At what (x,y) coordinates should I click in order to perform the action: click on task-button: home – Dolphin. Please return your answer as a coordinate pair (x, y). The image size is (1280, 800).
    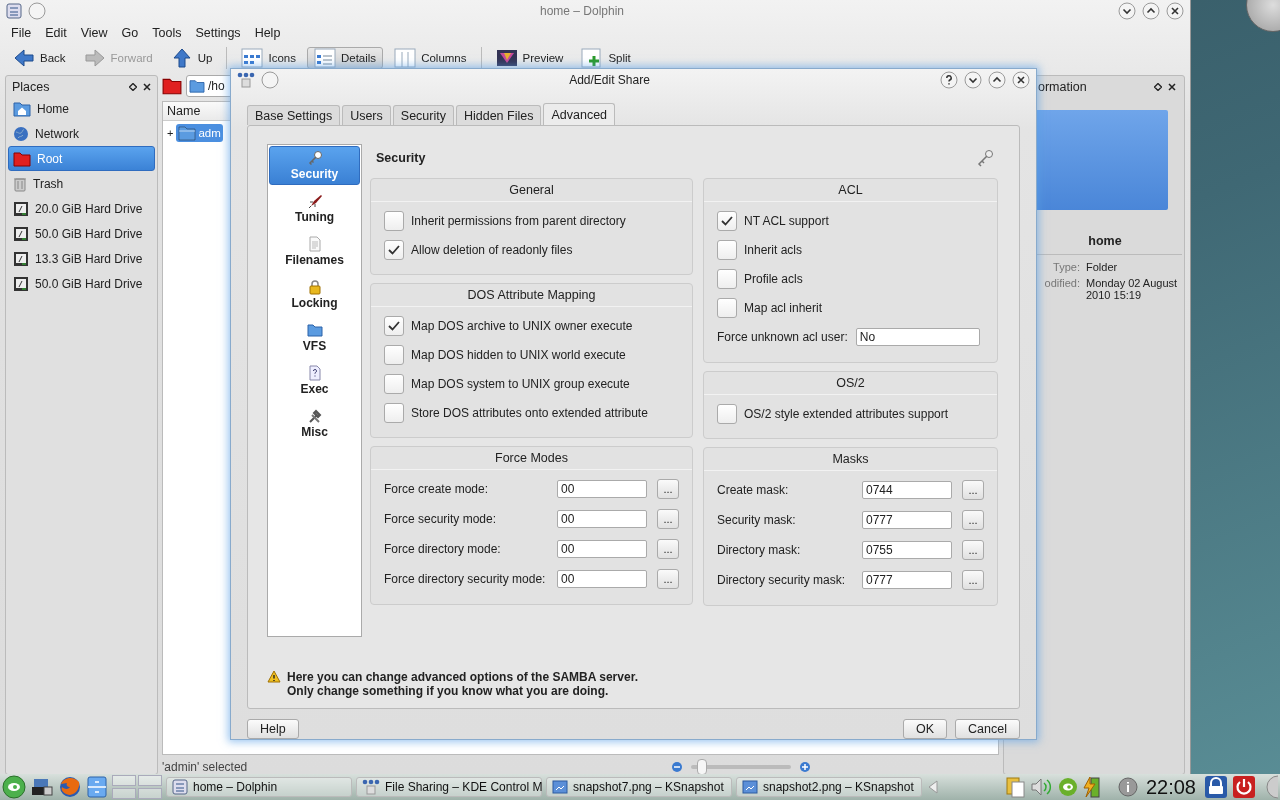
    Looking at the image, I should click on (259, 787).